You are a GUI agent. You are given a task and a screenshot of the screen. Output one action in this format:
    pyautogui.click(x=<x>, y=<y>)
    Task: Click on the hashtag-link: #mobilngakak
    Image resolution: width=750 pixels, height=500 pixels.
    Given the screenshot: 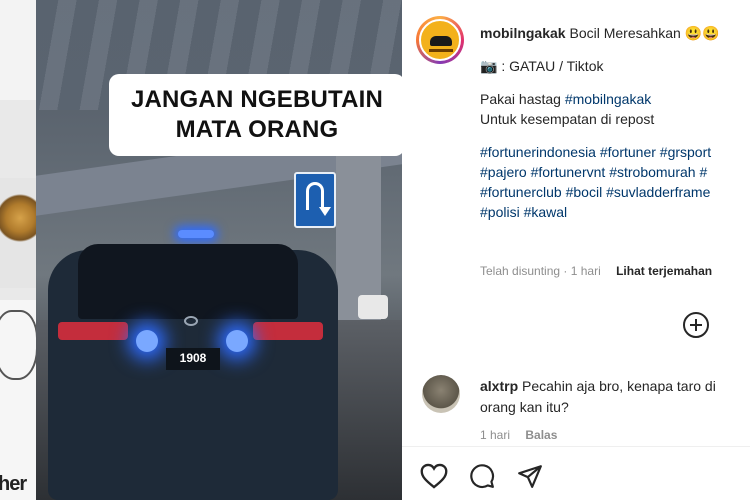 What is the action you would take?
    pyautogui.click(x=608, y=99)
    